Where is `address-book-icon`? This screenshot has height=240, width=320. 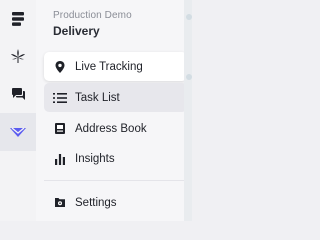
address-book-icon is located at coordinates (60, 129).